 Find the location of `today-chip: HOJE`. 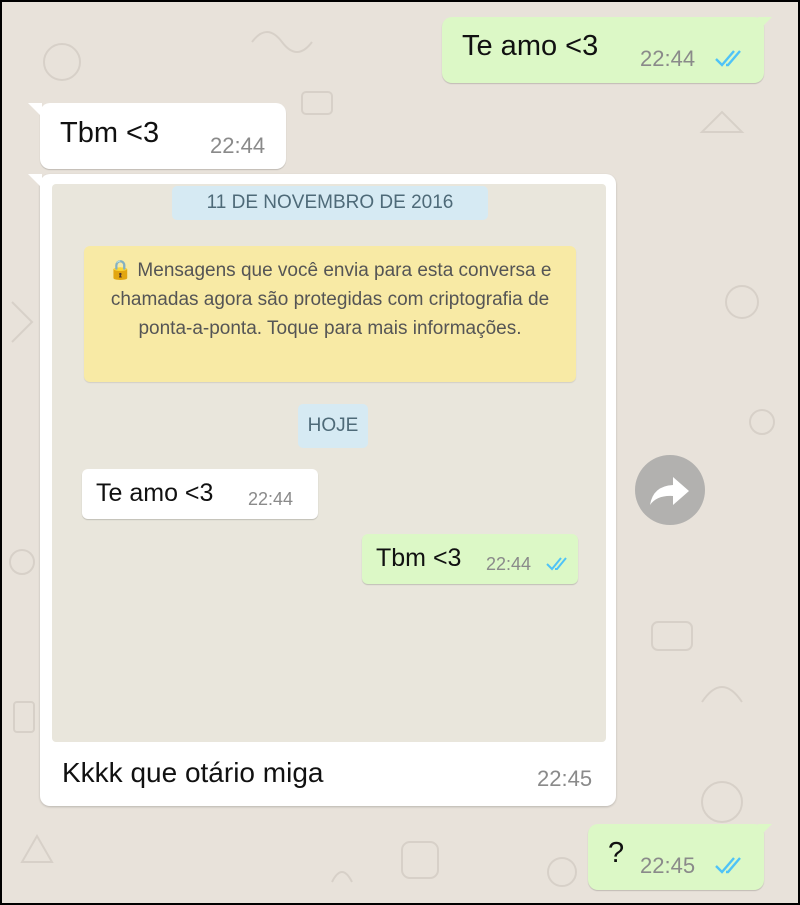

today-chip: HOJE is located at coordinates (333, 426).